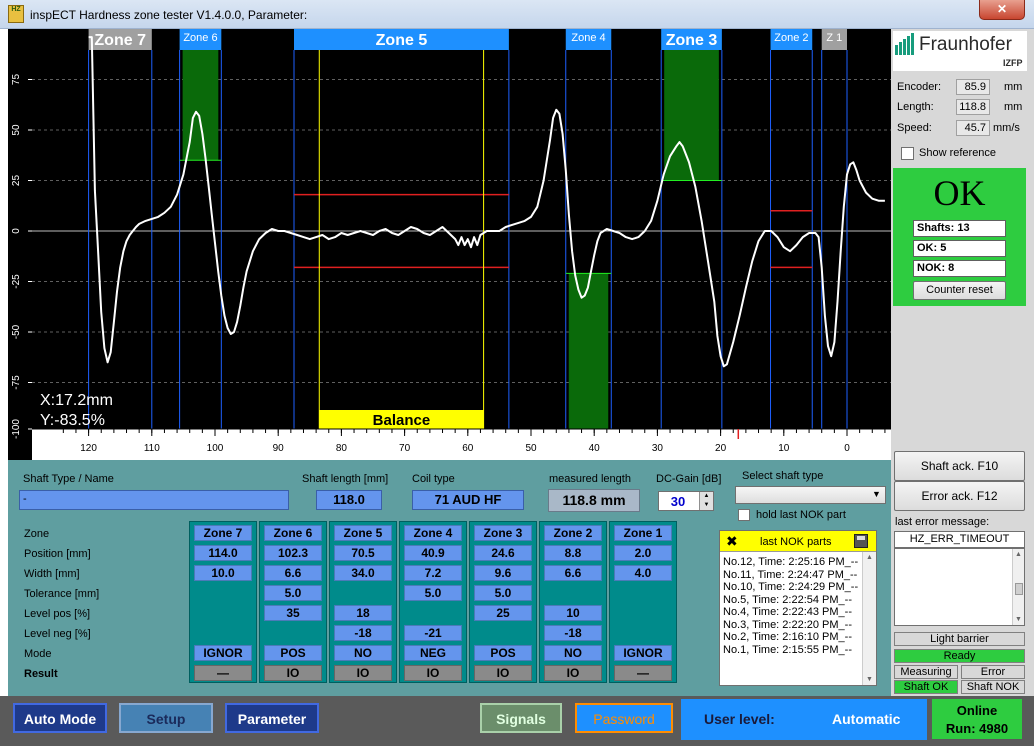  What do you see at coordinates (624, 718) in the screenshot?
I see `password-button: Password` at bounding box center [624, 718].